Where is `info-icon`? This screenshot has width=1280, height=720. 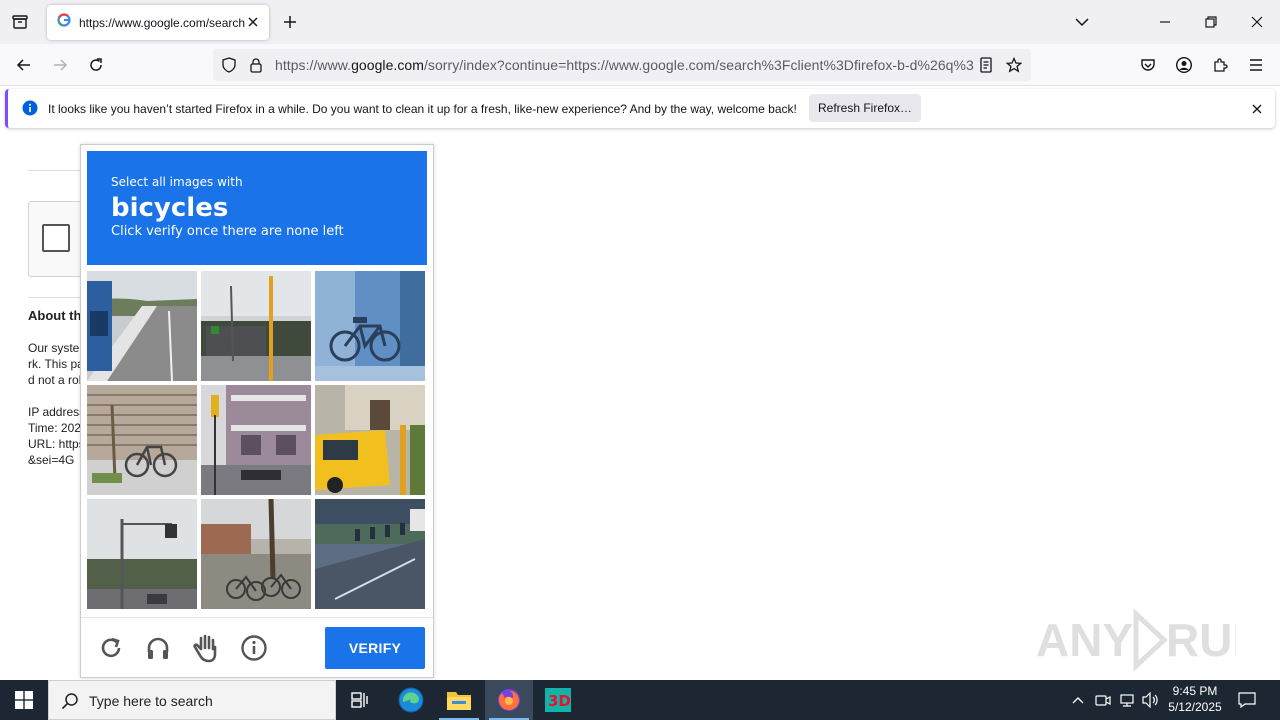 info-icon is located at coordinates (30, 110).